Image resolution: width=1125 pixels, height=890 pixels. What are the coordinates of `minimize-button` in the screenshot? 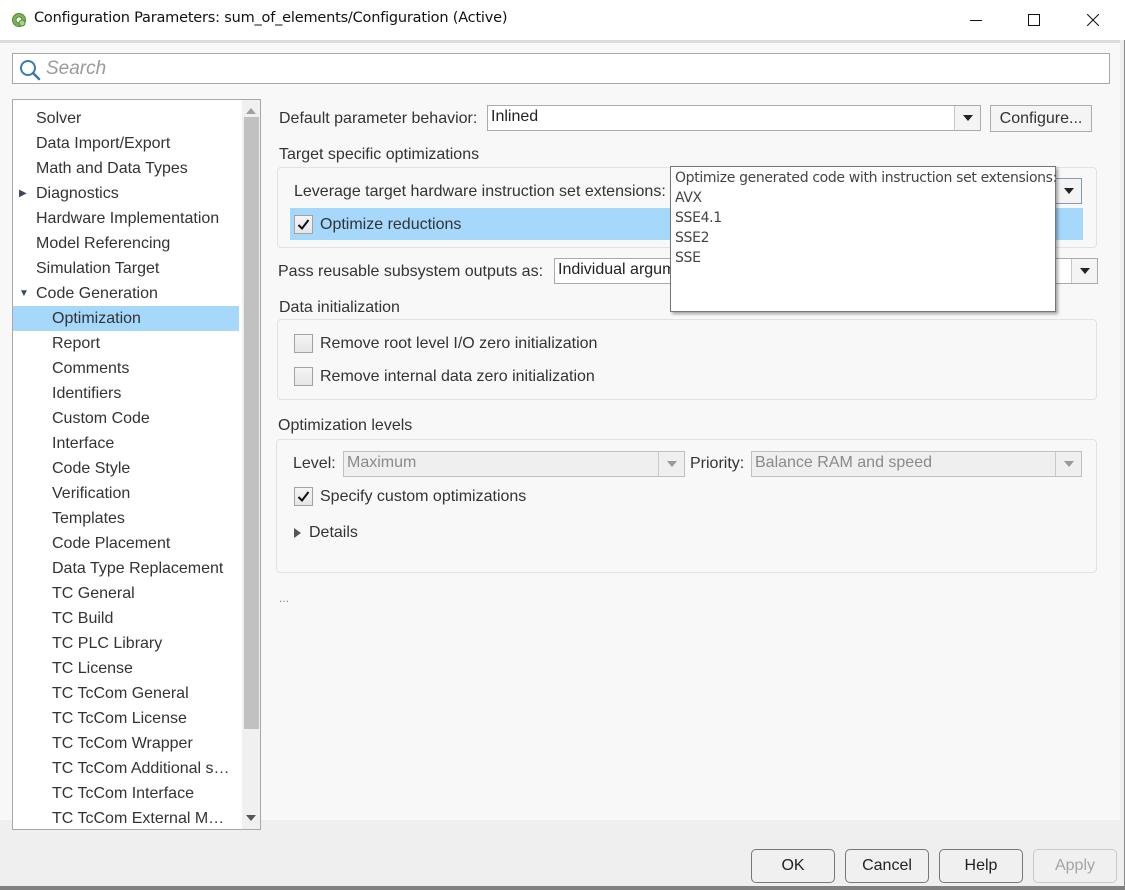 It's located at (976, 20).